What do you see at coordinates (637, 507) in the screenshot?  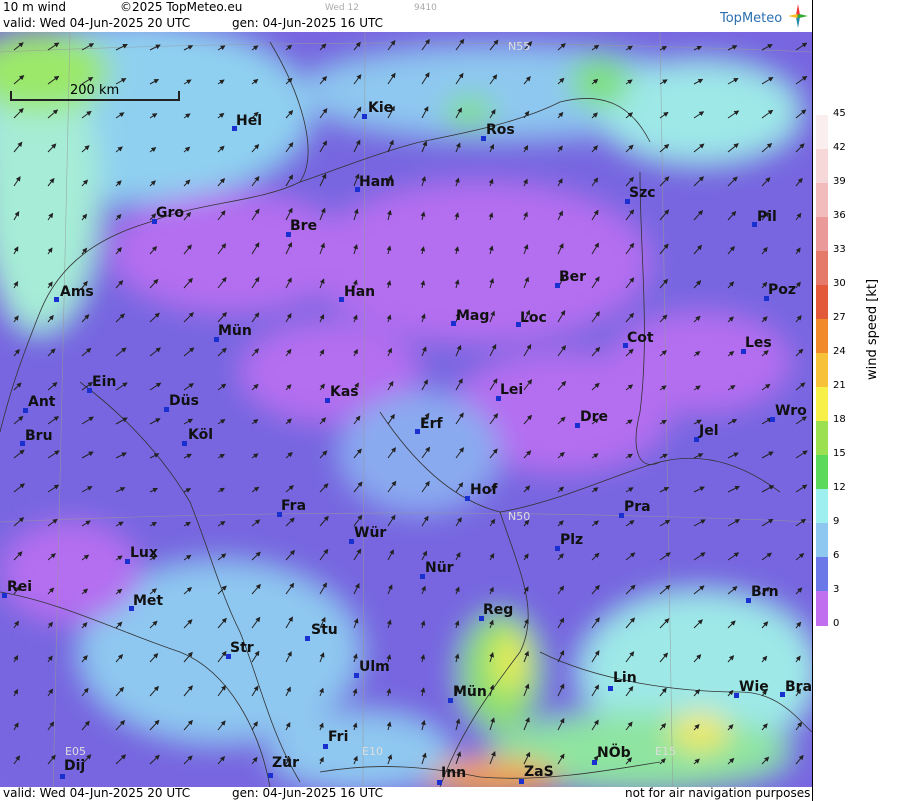 I see `city-label: Pra` at bounding box center [637, 507].